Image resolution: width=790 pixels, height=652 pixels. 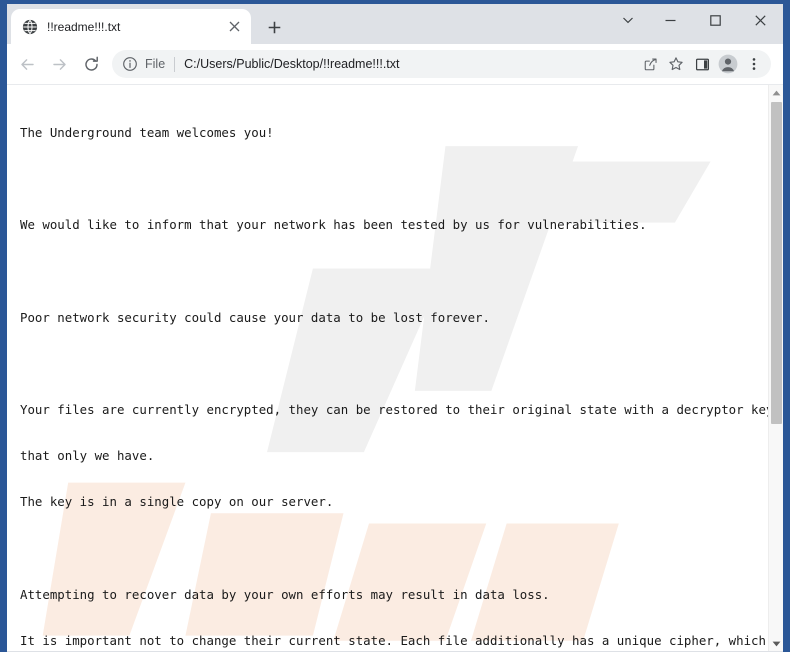 What do you see at coordinates (676, 64) in the screenshot?
I see `bookmark-star-icon` at bounding box center [676, 64].